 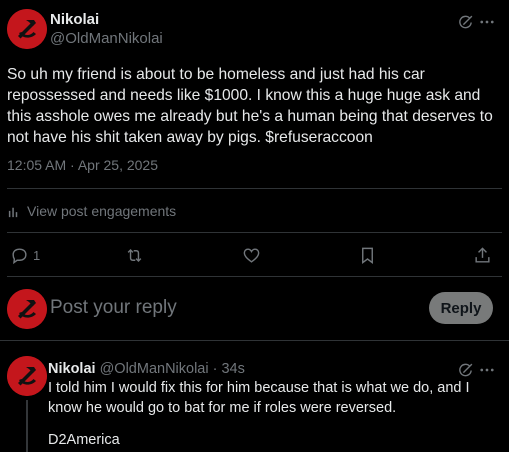 What do you see at coordinates (74, 19) in the screenshot?
I see `author-name: Nikolai` at bounding box center [74, 19].